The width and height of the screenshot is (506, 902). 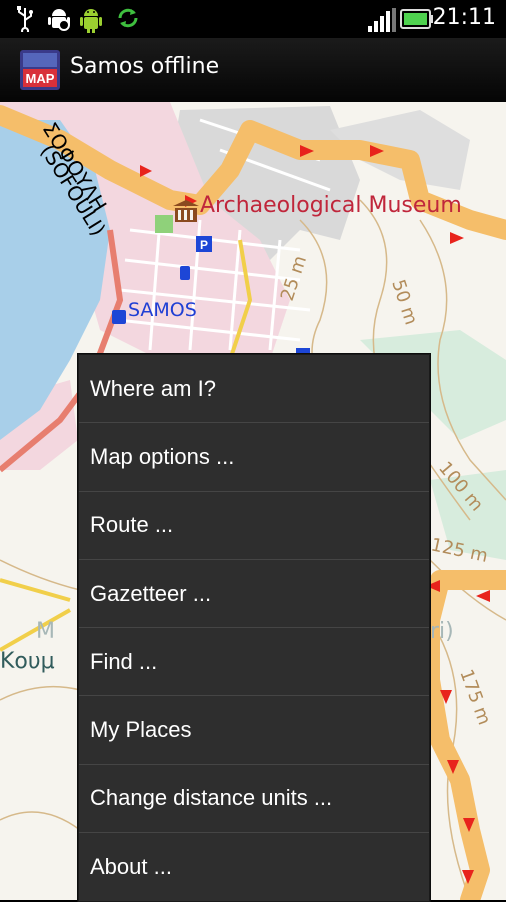 I want to click on menu-item-where-am-i: Where am I?, so click(x=254, y=389).